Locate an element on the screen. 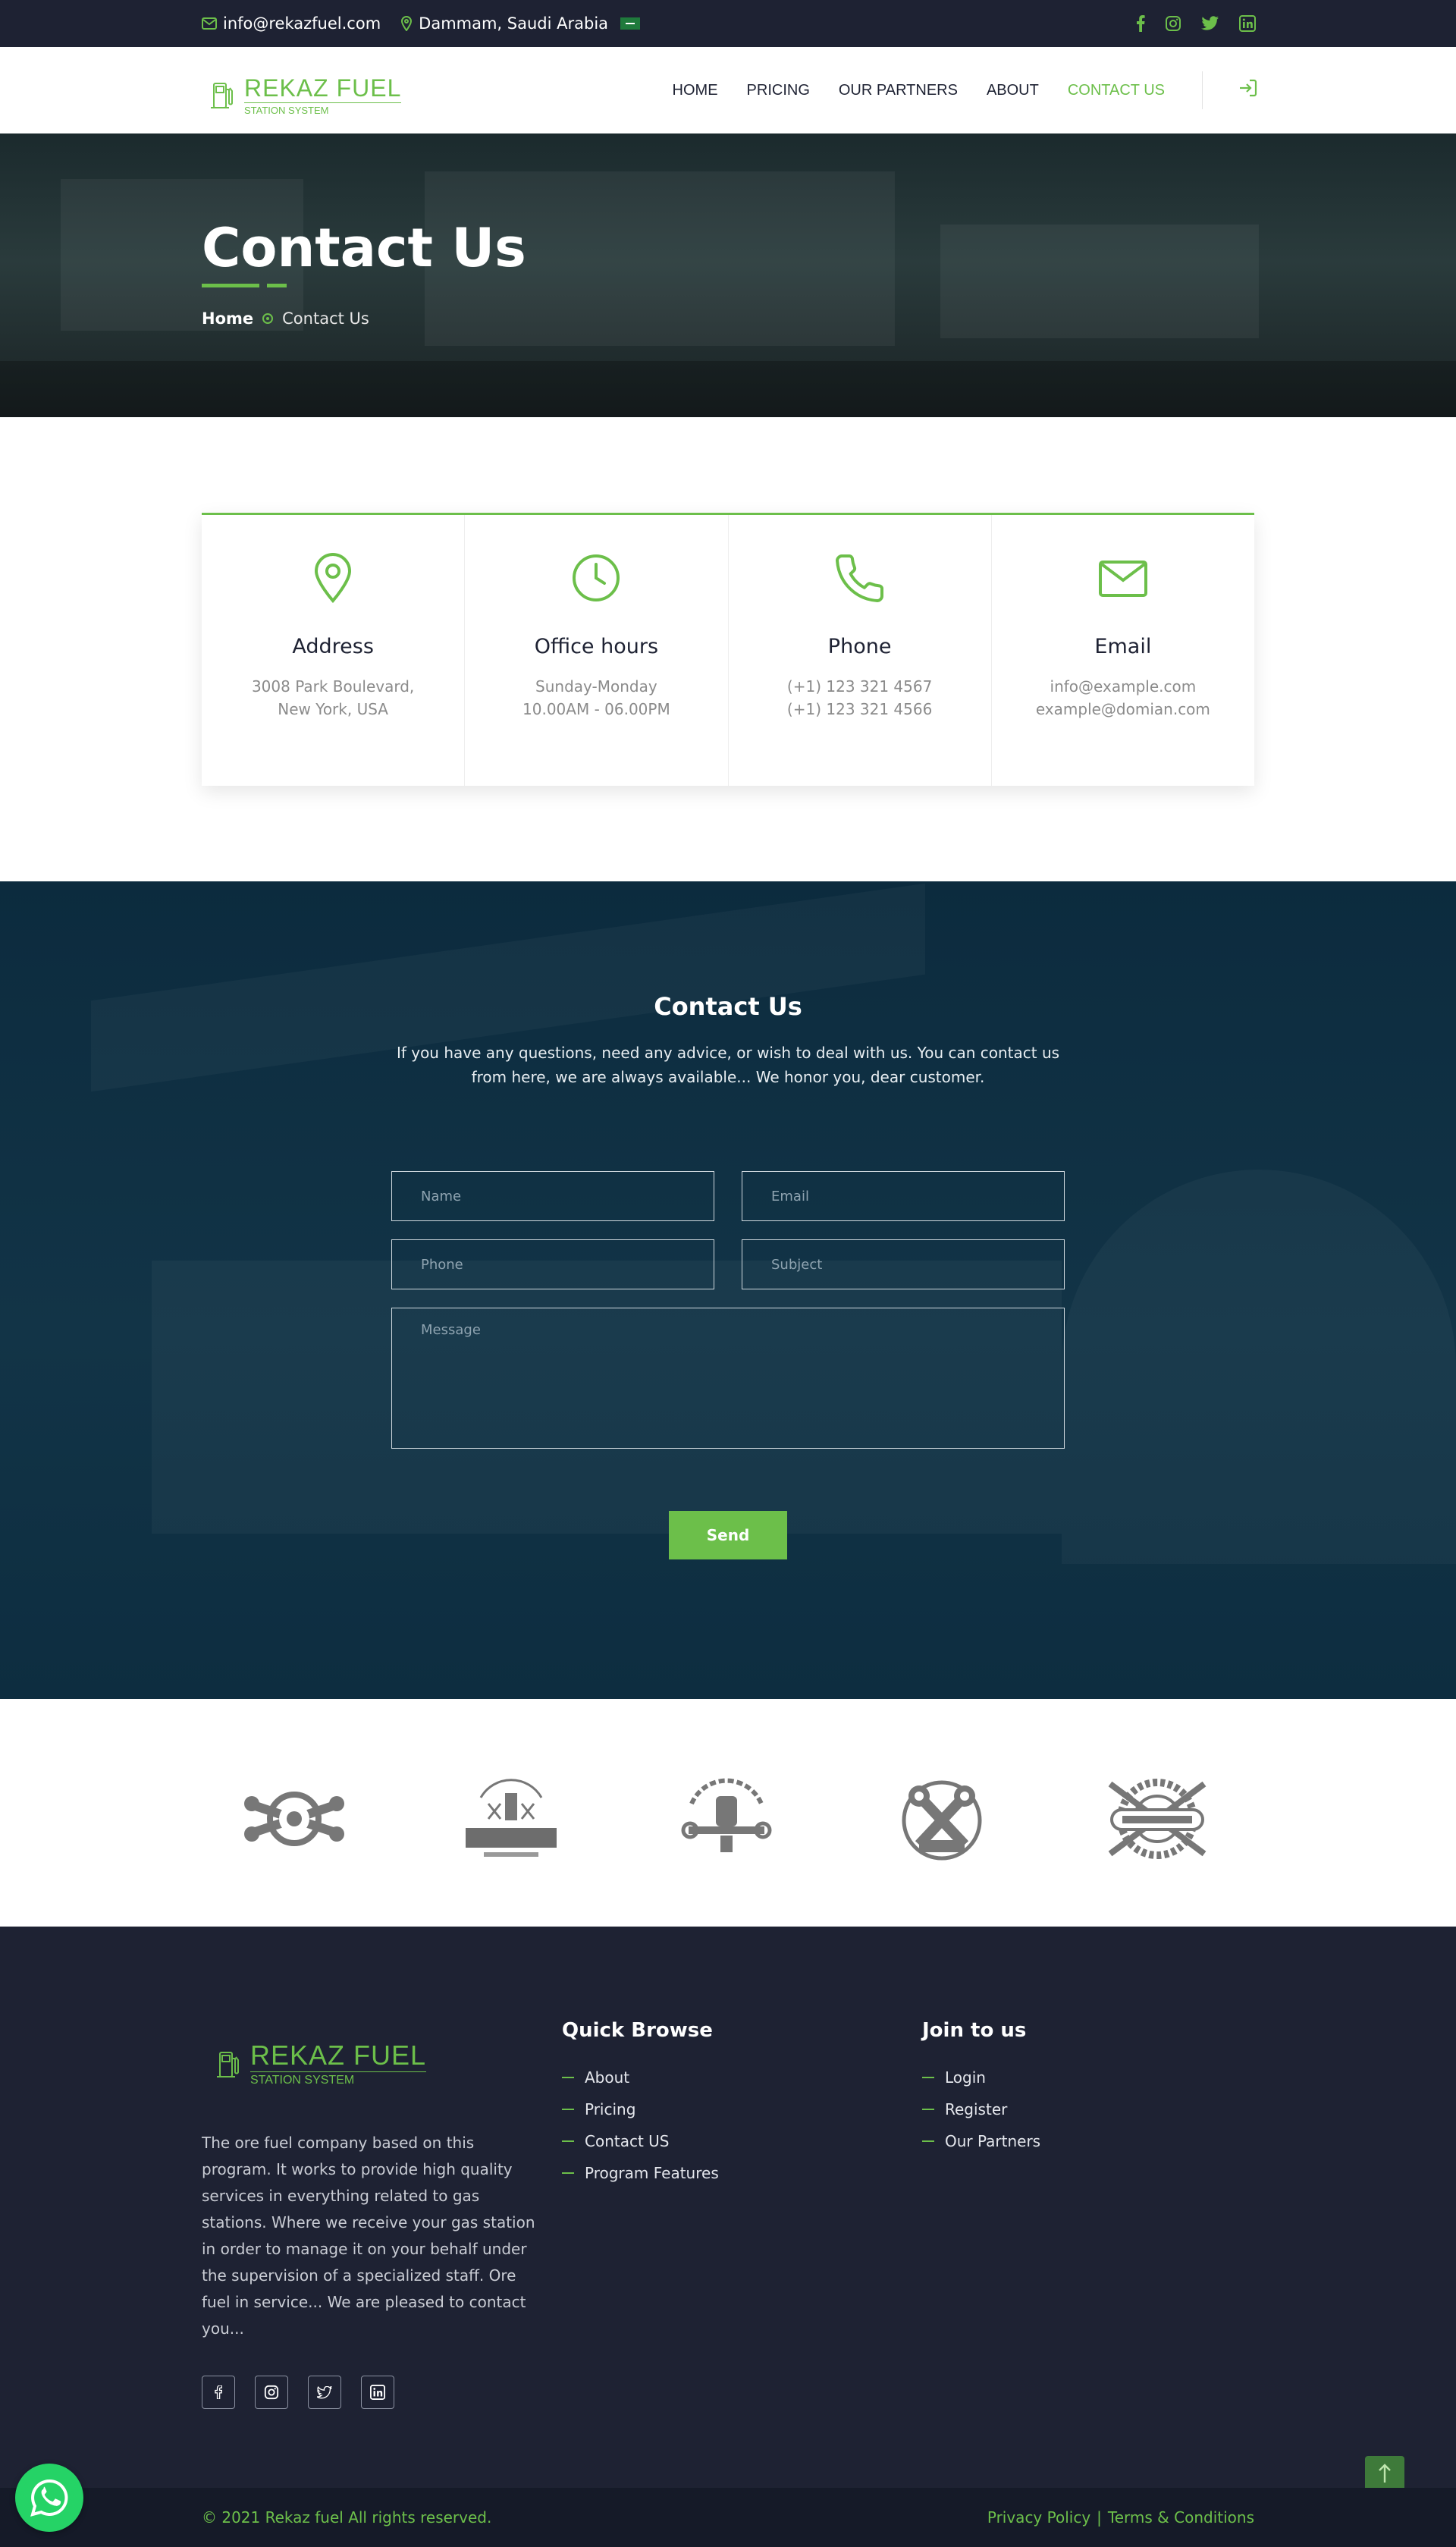  send-button: Send is located at coordinates (728, 1535).